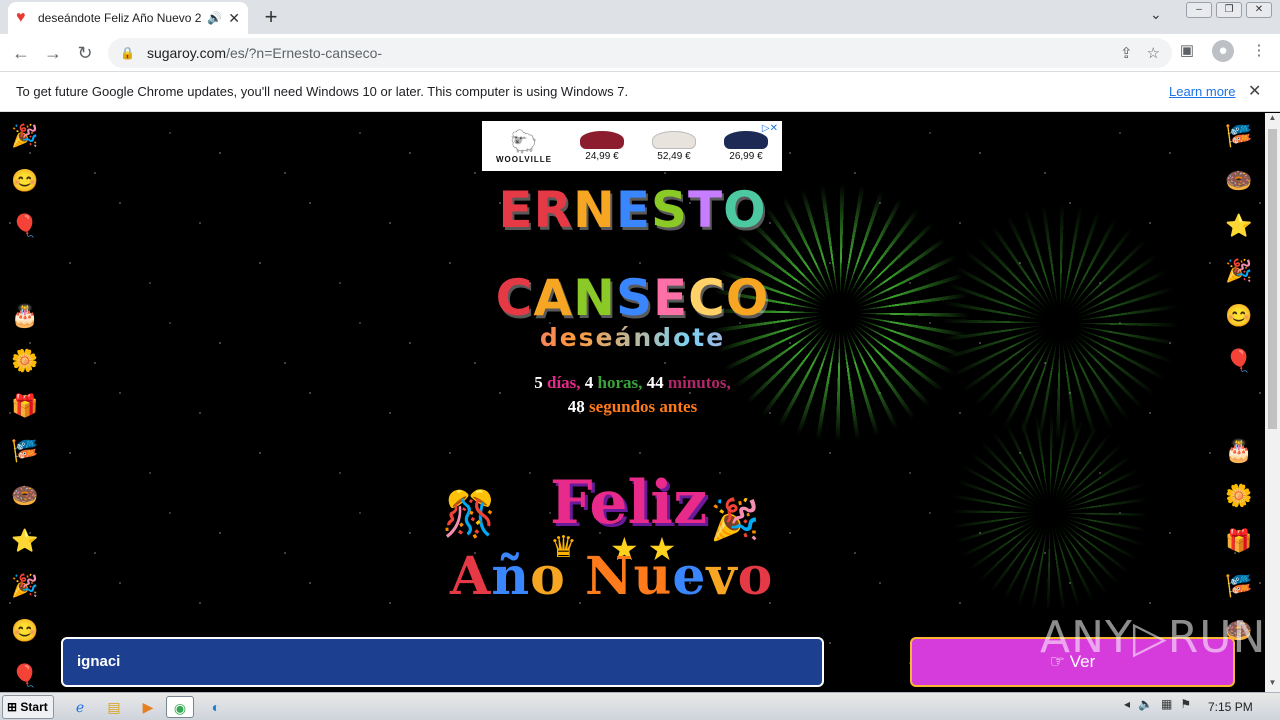 The height and width of the screenshot is (720, 1280). I want to click on scroll-down-icon: ▼, so click(1272, 685).